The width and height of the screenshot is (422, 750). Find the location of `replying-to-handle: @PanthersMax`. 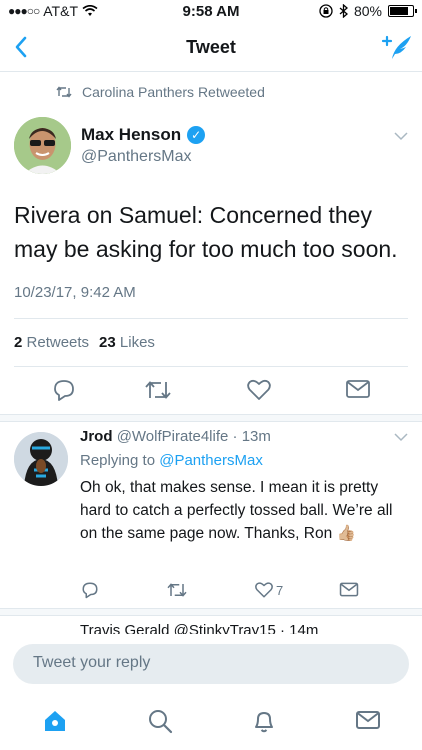

replying-to-handle: @PanthersMax is located at coordinates (211, 460).